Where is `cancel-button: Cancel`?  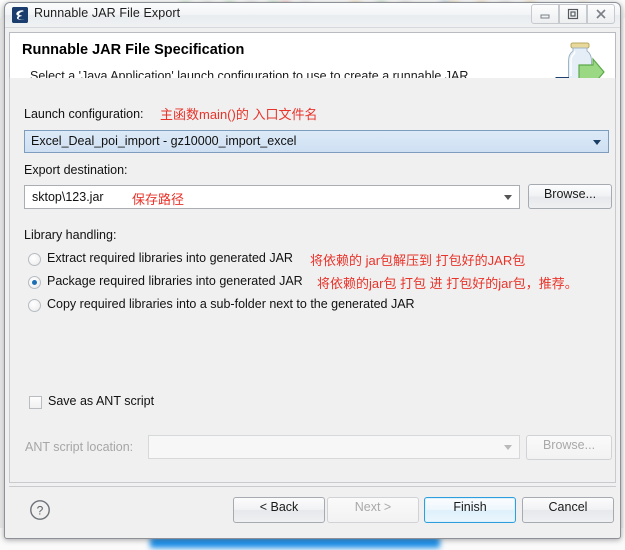 cancel-button: Cancel is located at coordinates (568, 510).